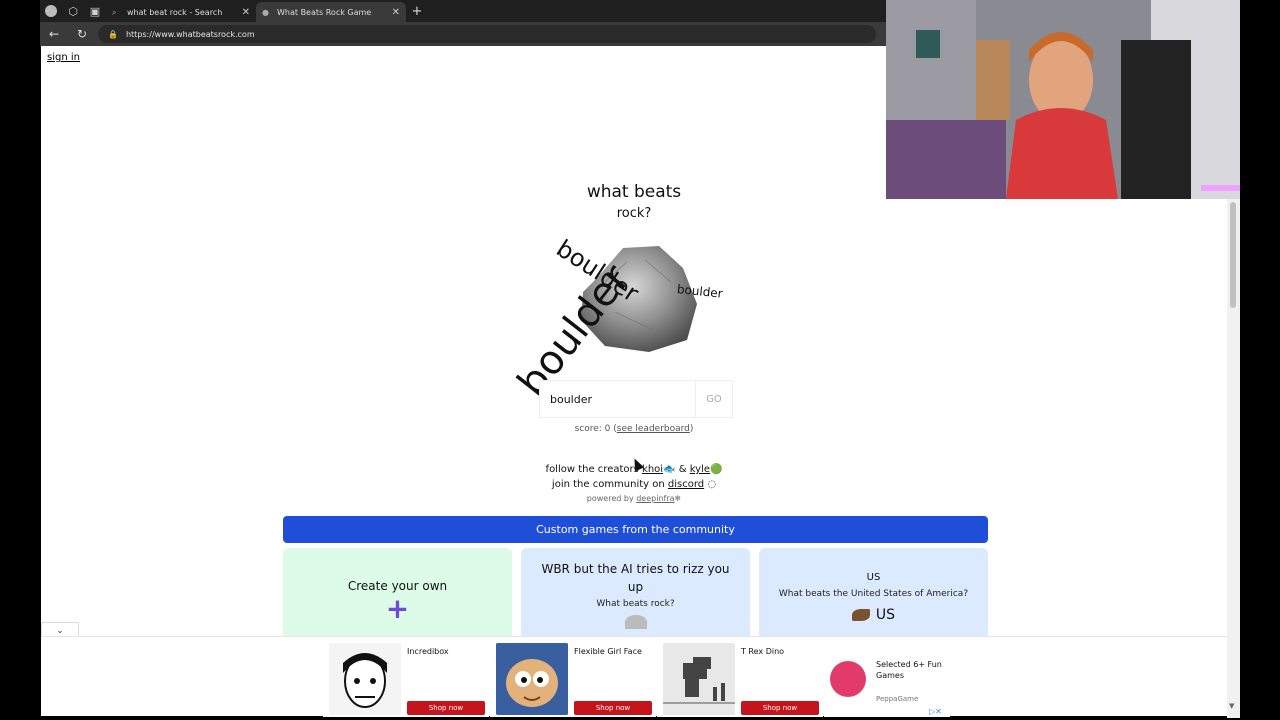 Image resolution: width=1280 pixels, height=720 pixels. I want to click on search-favicon-icon: ⌕, so click(114, 12).